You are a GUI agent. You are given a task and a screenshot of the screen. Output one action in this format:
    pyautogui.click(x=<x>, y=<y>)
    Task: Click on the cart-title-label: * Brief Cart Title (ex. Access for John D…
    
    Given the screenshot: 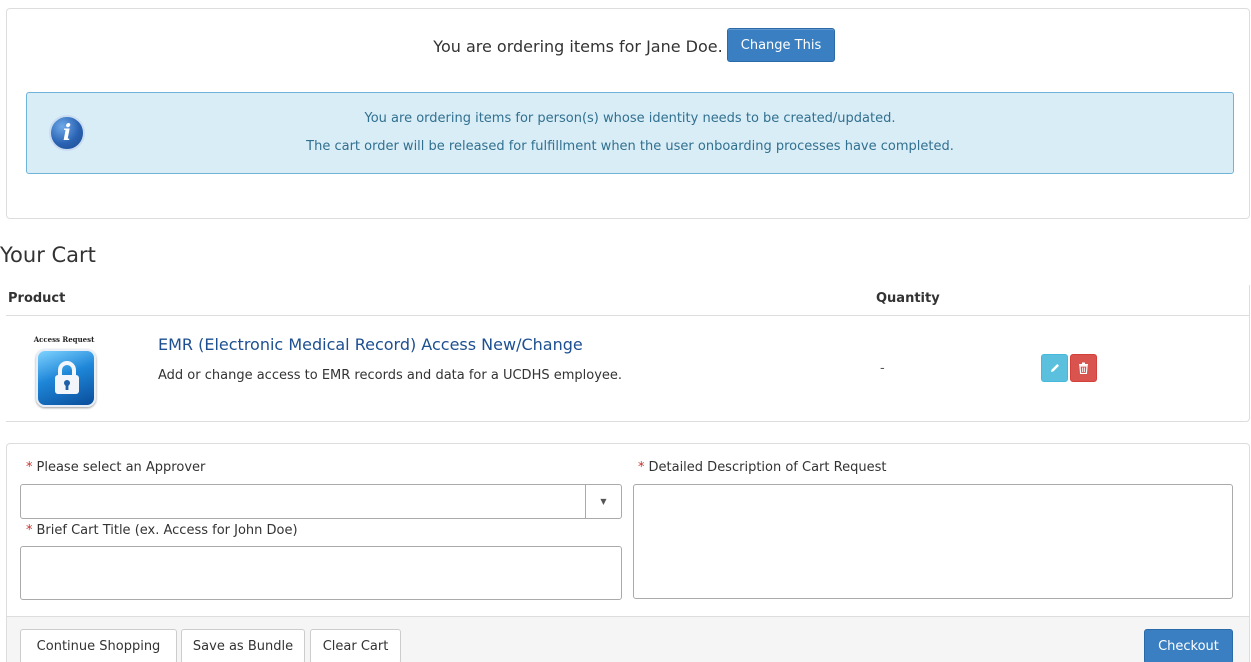 What is the action you would take?
    pyautogui.click(x=162, y=530)
    